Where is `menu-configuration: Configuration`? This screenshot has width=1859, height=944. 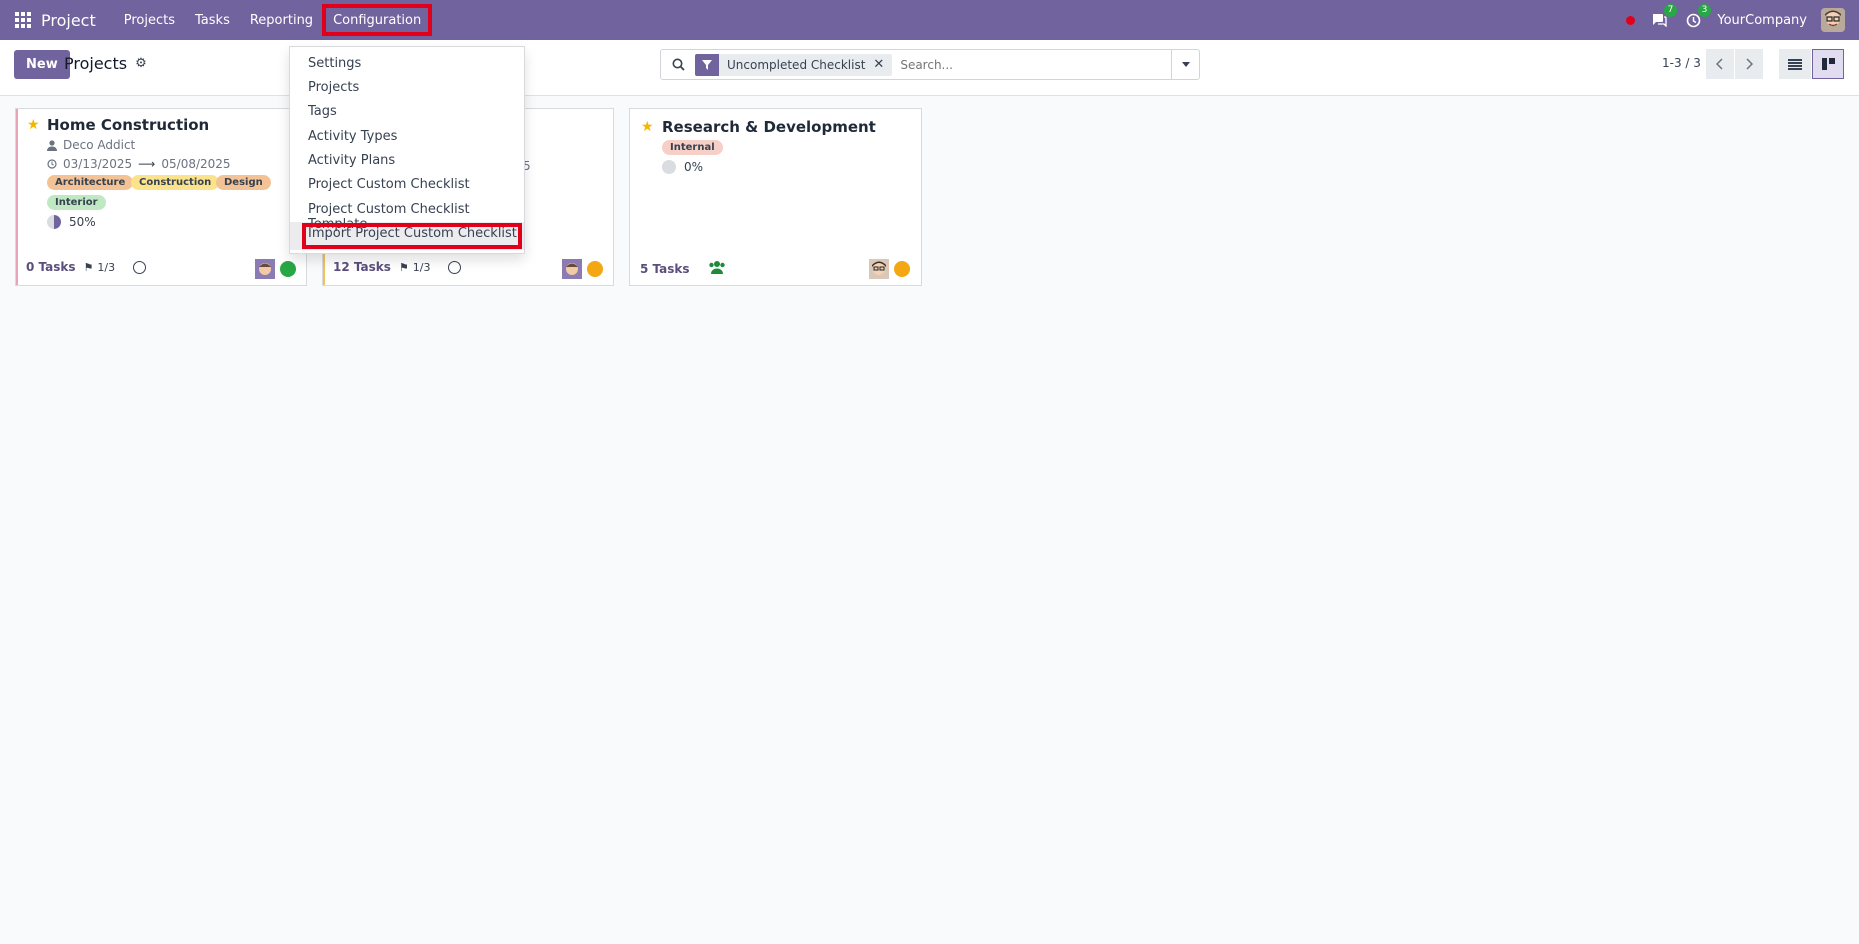 menu-configuration: Configuration is located at coordinates (377, 20).